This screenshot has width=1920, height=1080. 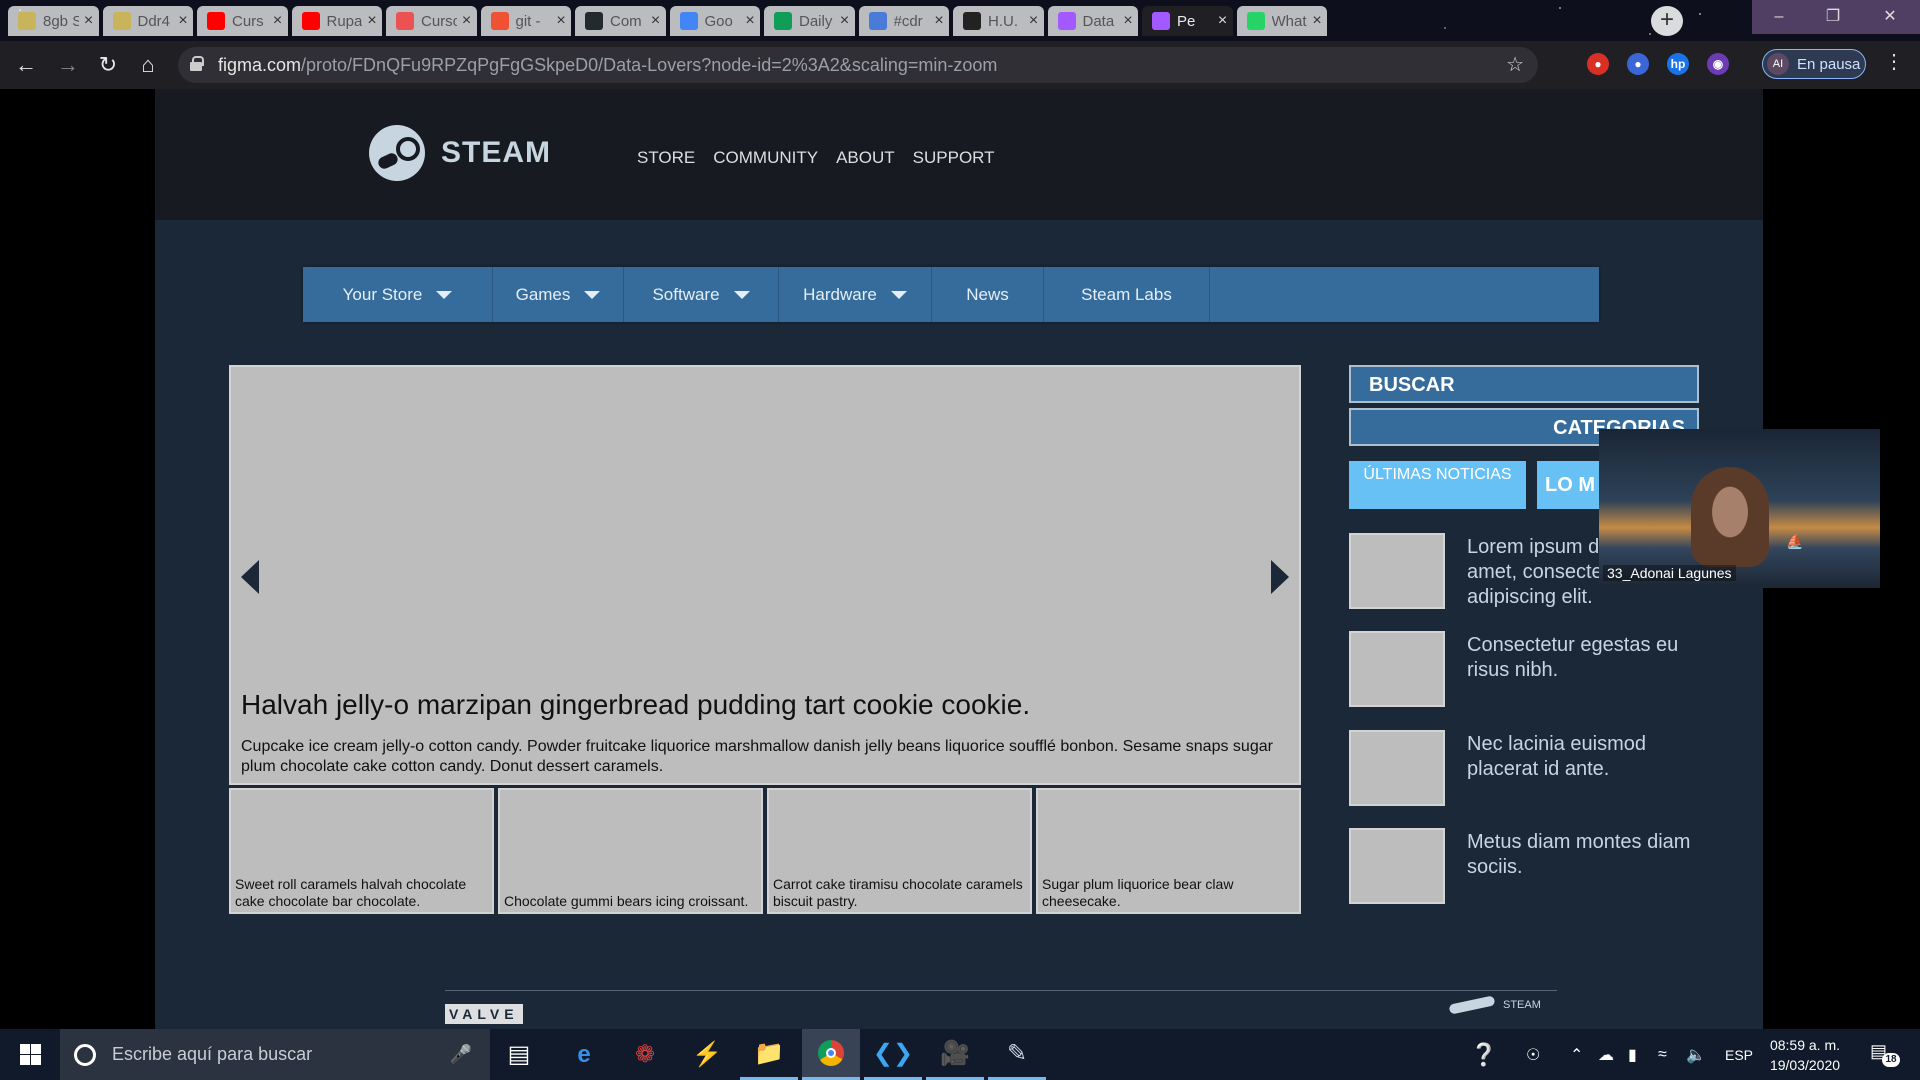 What do you see at coordinates (460, 153) in the screenshot?
I see `steam-logo: STEAM` at bounding box center [460, 153].